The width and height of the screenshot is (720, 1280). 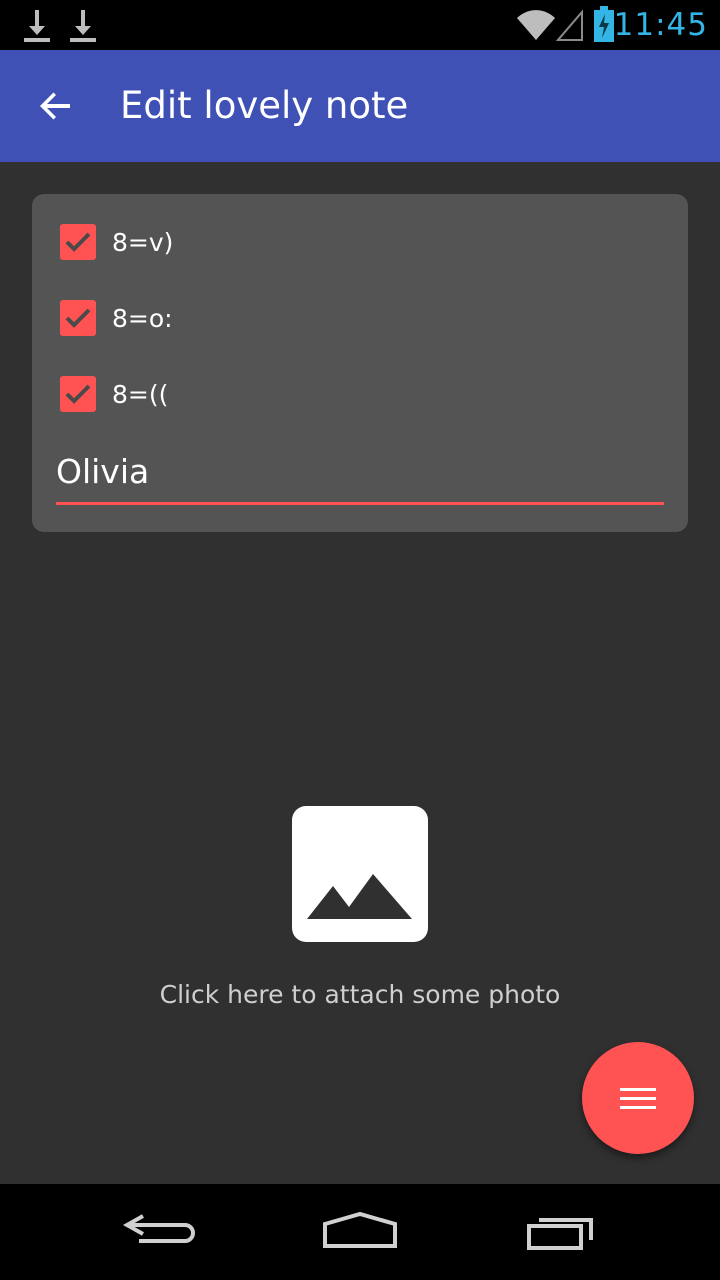 I want to click on checklist-item: 8=v), so click(x=116, y=242).